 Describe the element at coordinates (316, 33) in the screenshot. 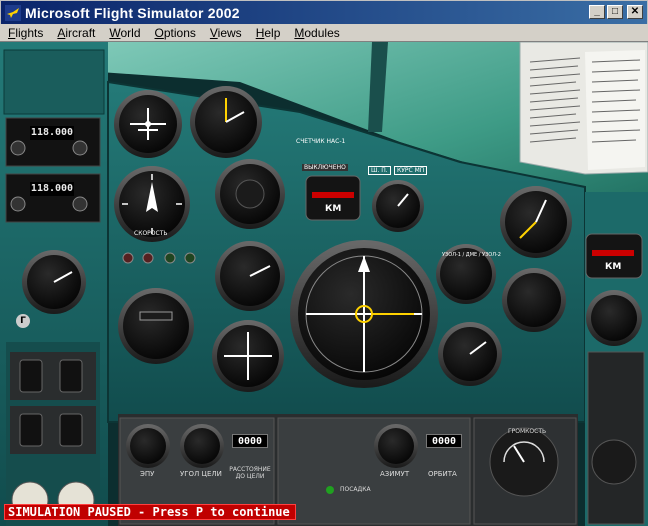

I see `menu-modules: Modules` at that location.